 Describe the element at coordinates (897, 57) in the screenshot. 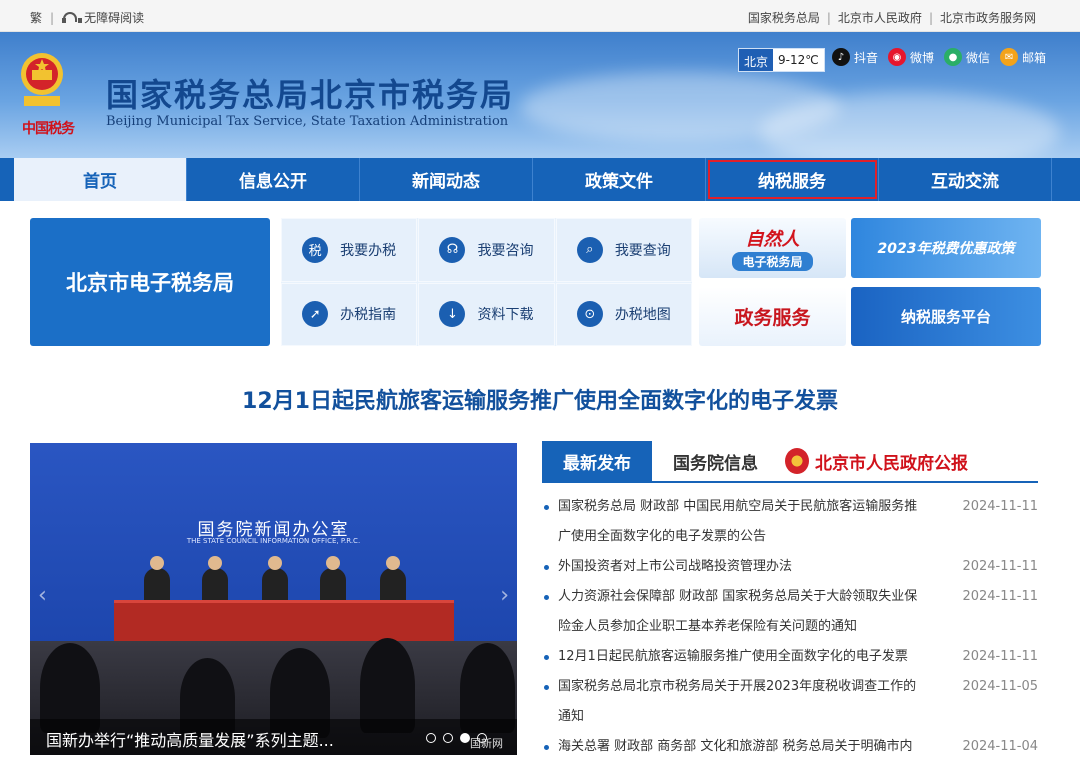

I see `weibo-icon: ◉` at that location.